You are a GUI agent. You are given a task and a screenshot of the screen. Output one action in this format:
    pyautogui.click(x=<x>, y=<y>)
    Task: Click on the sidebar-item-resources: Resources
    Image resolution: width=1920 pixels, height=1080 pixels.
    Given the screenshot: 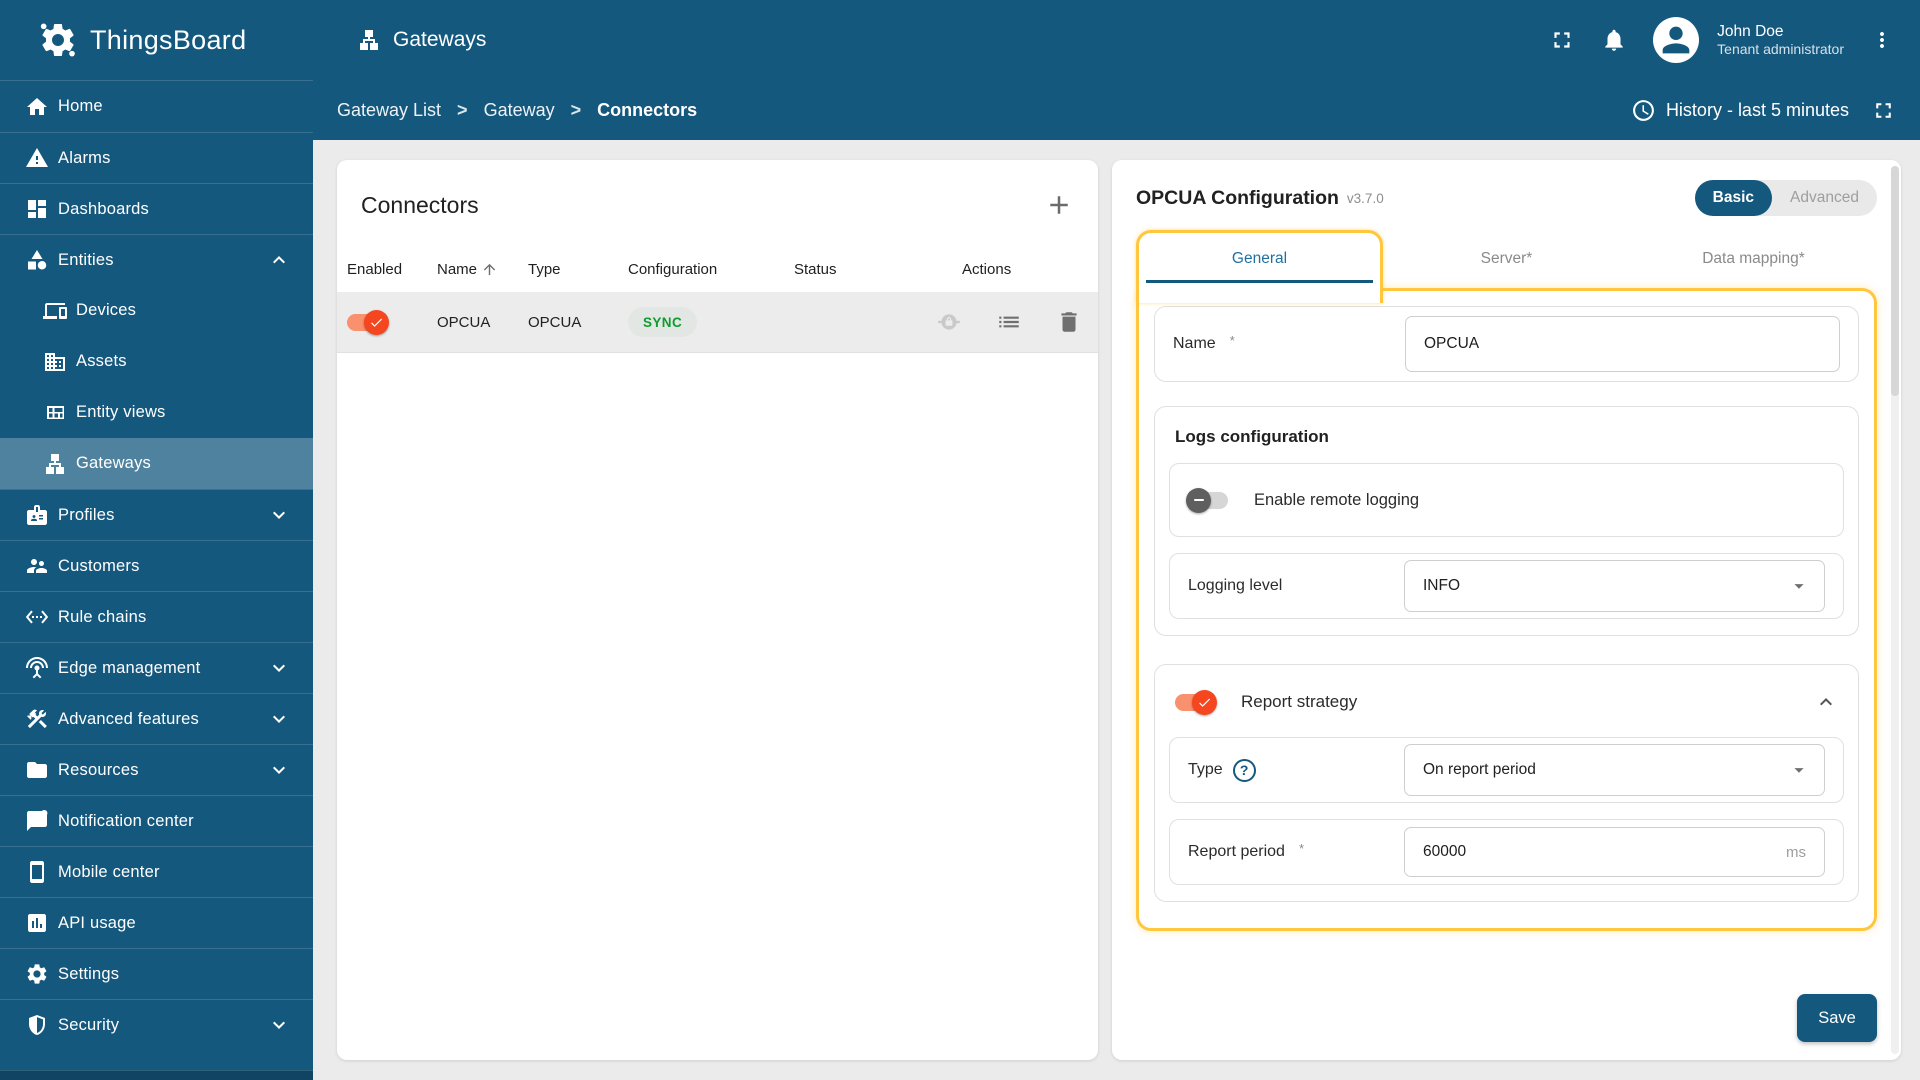 What is the action you would take?
    pyautogui.click(x=156, y=769)
    